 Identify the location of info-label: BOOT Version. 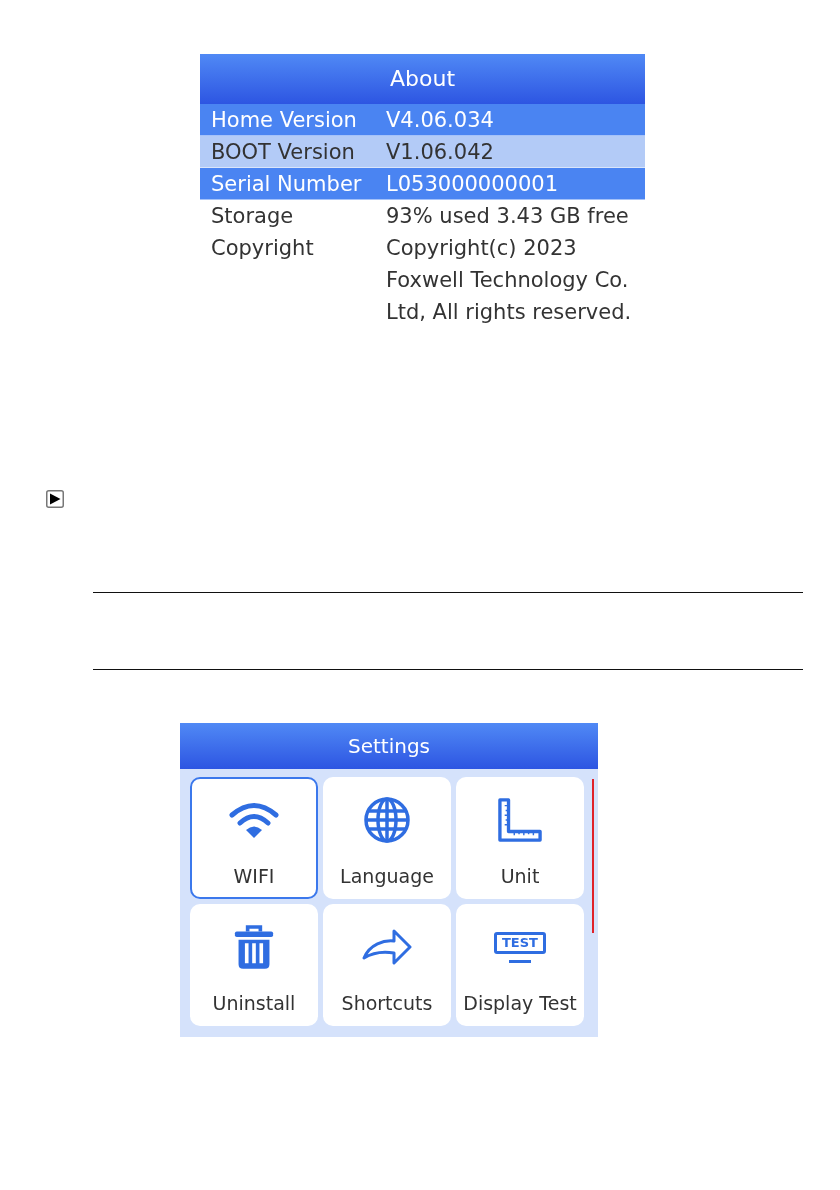
(283, 152).